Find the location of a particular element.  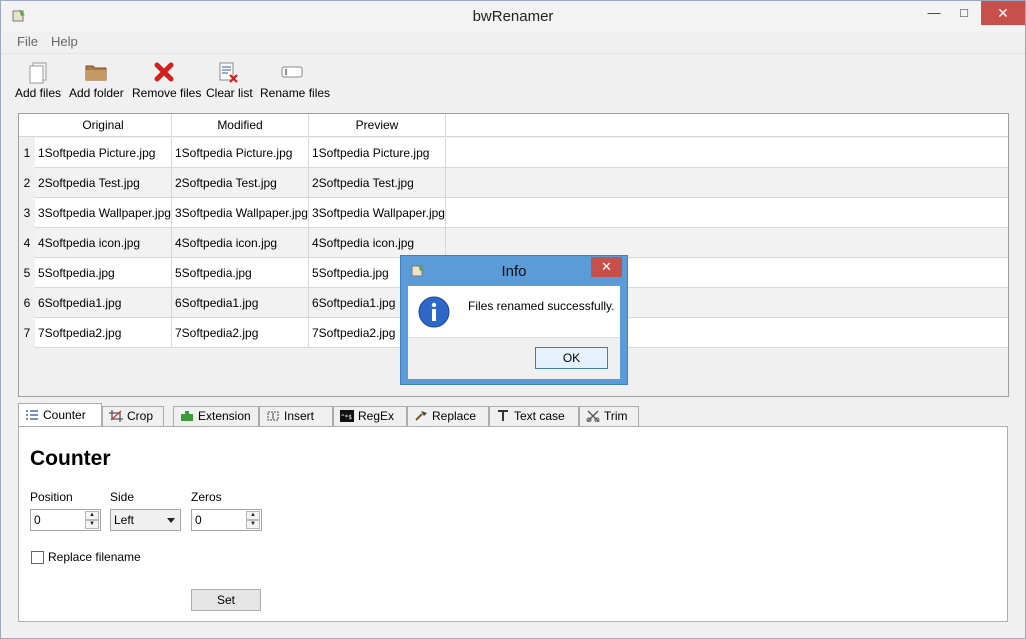

tab-text-case-label: Text case is located at coordinates (539, 416).